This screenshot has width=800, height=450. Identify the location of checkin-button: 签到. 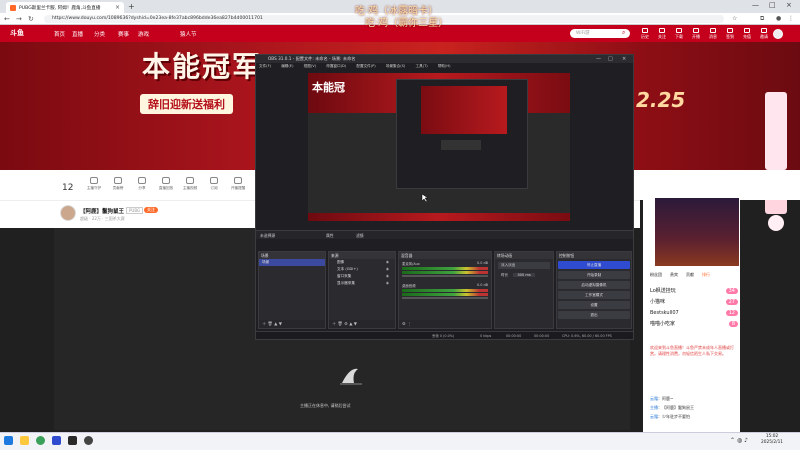
(730, 34).